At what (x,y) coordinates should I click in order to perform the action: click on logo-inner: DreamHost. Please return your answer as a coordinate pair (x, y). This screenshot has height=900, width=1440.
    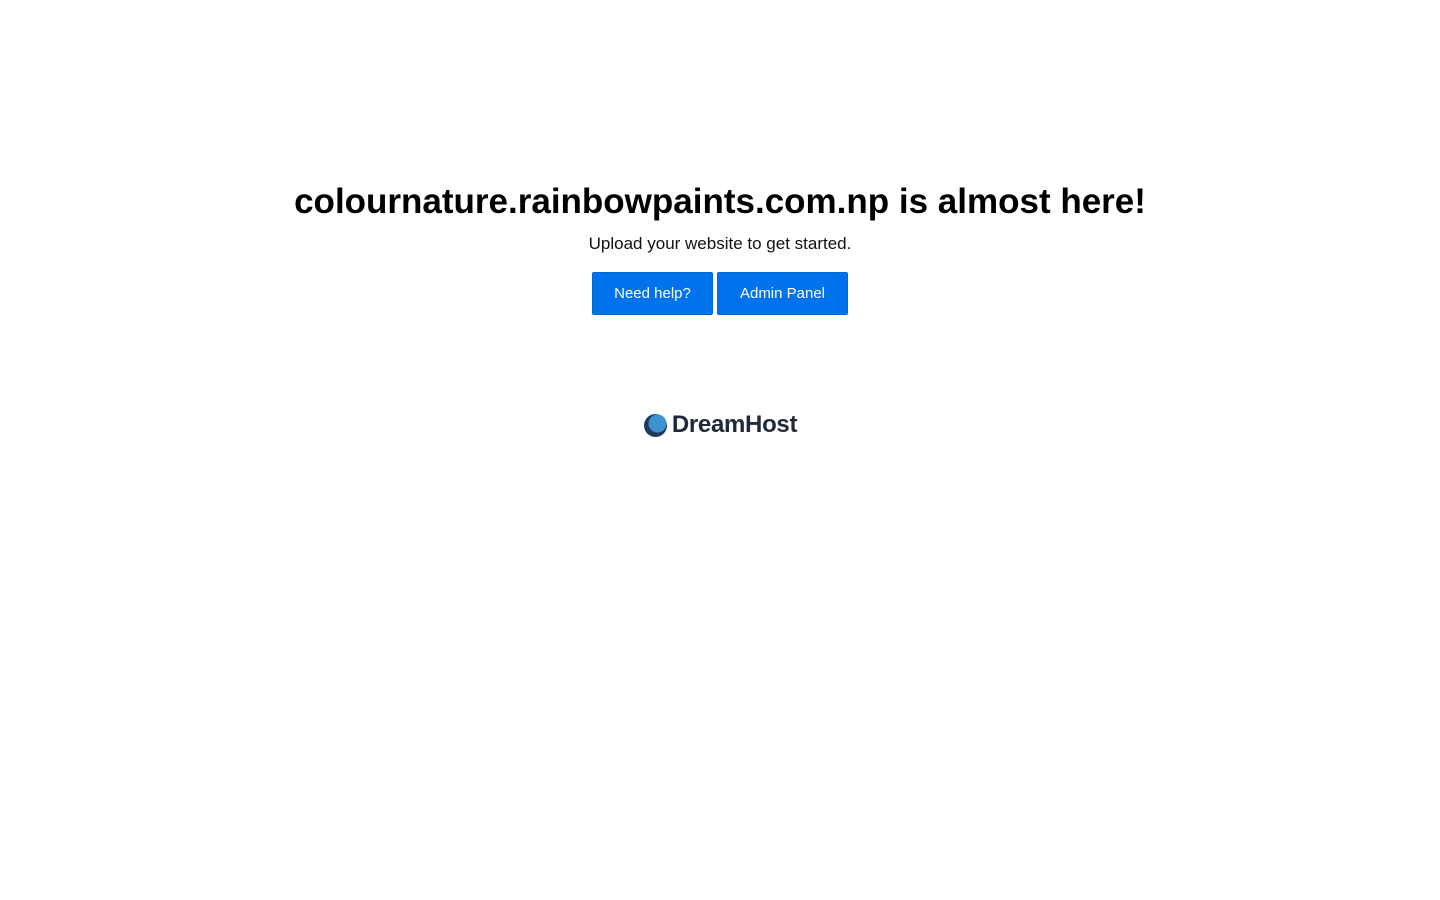
    Looking at the image, I should click on (720, 425).